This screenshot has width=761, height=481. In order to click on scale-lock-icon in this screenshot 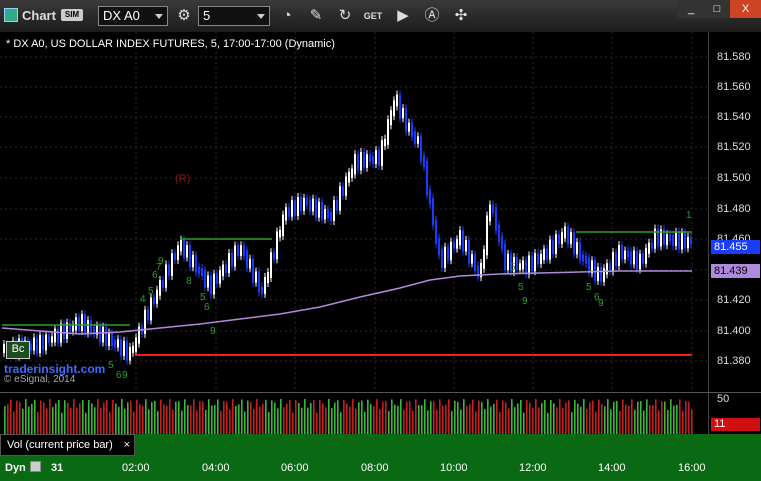, I will do `click(35, 466)`.